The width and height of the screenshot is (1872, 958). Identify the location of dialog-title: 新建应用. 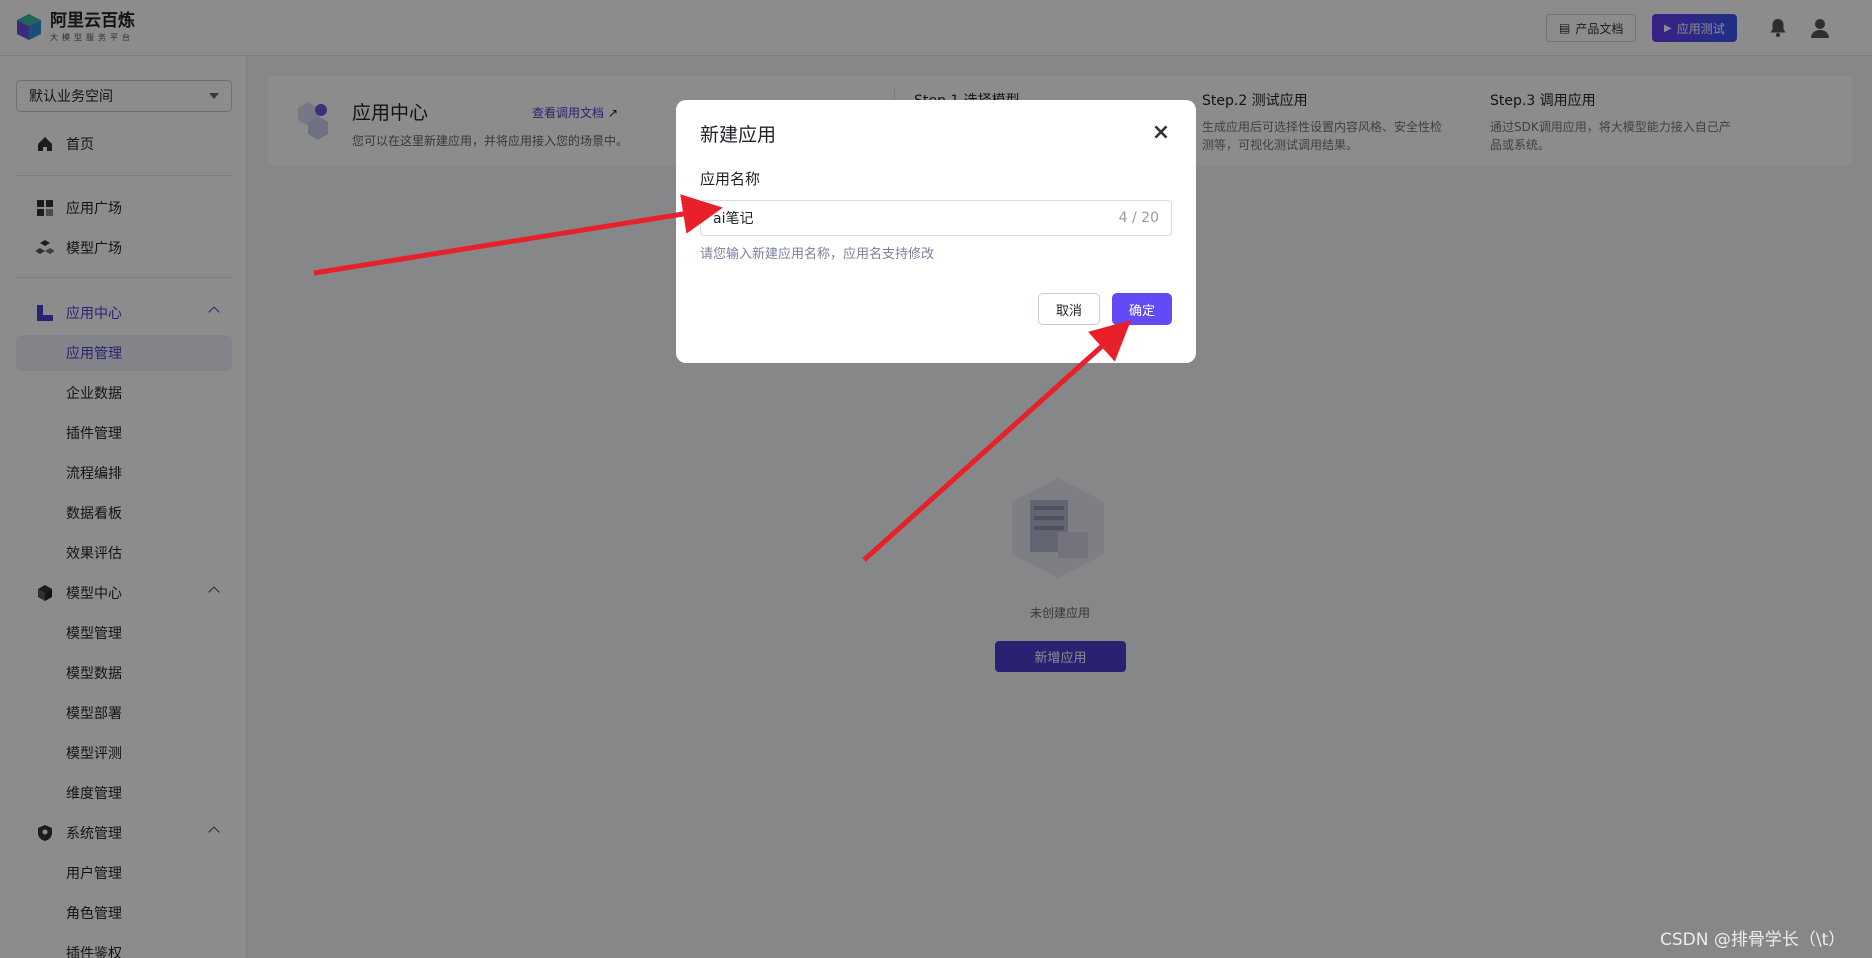
(738, 135).